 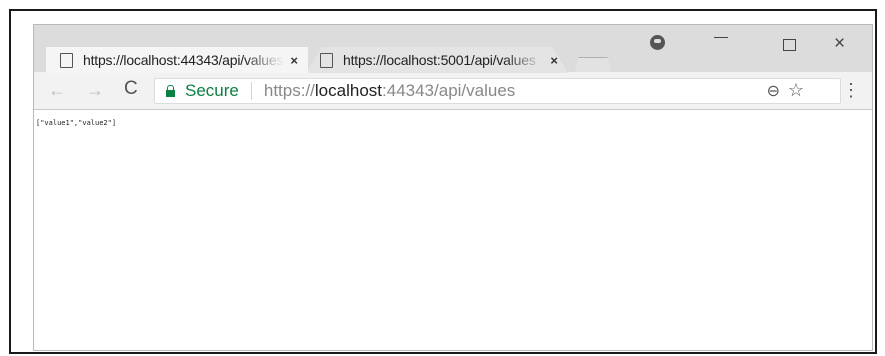 I want to click on minimize-button, so click(x=721, y=37).